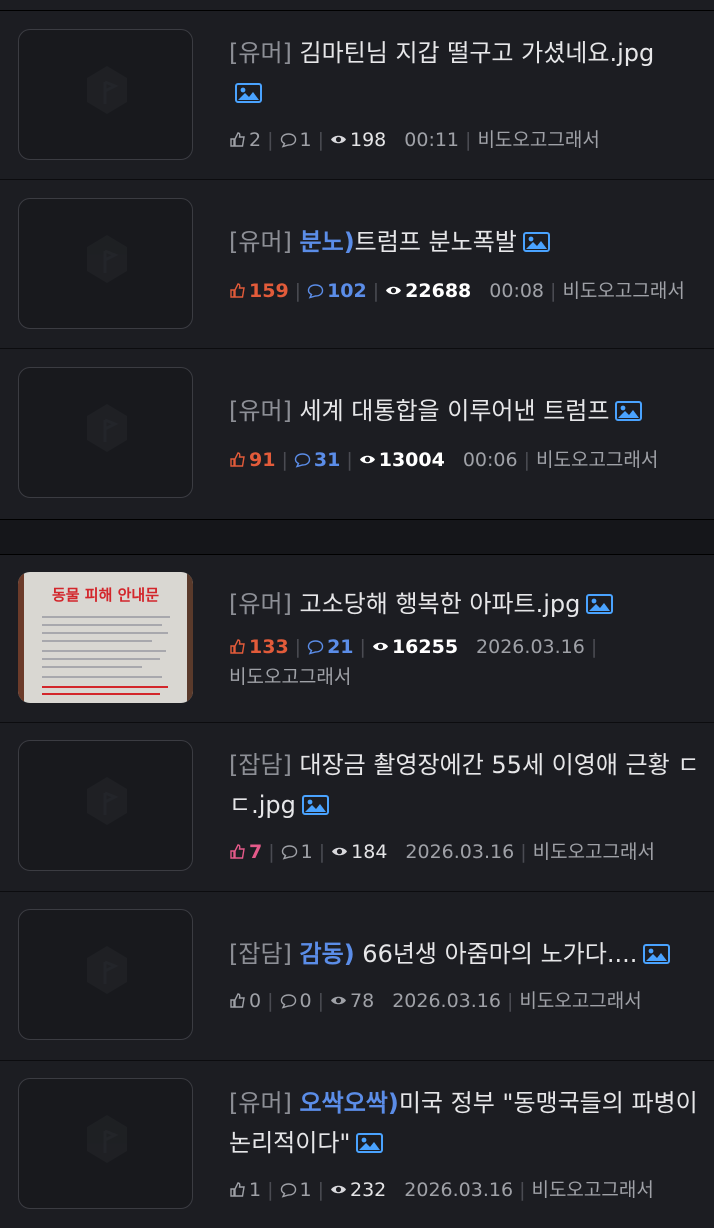 The image size is (714, 1228). I want to click on post-meta: 159 | 102 | 22688 00:08 | 비도오고그래서, so click(469, 291).